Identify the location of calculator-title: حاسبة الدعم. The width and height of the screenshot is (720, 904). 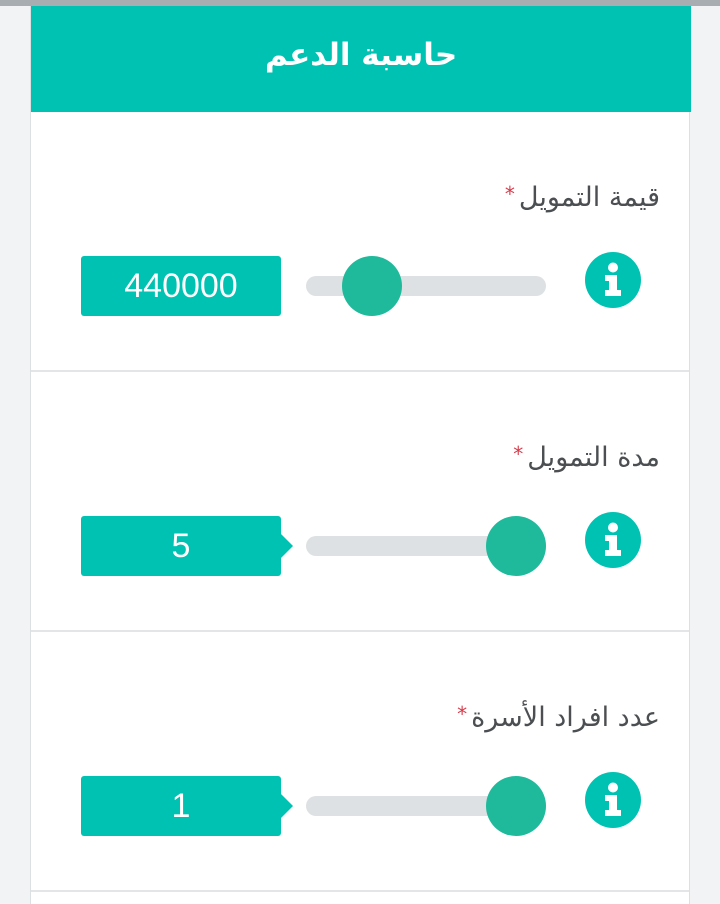
(361, 55).